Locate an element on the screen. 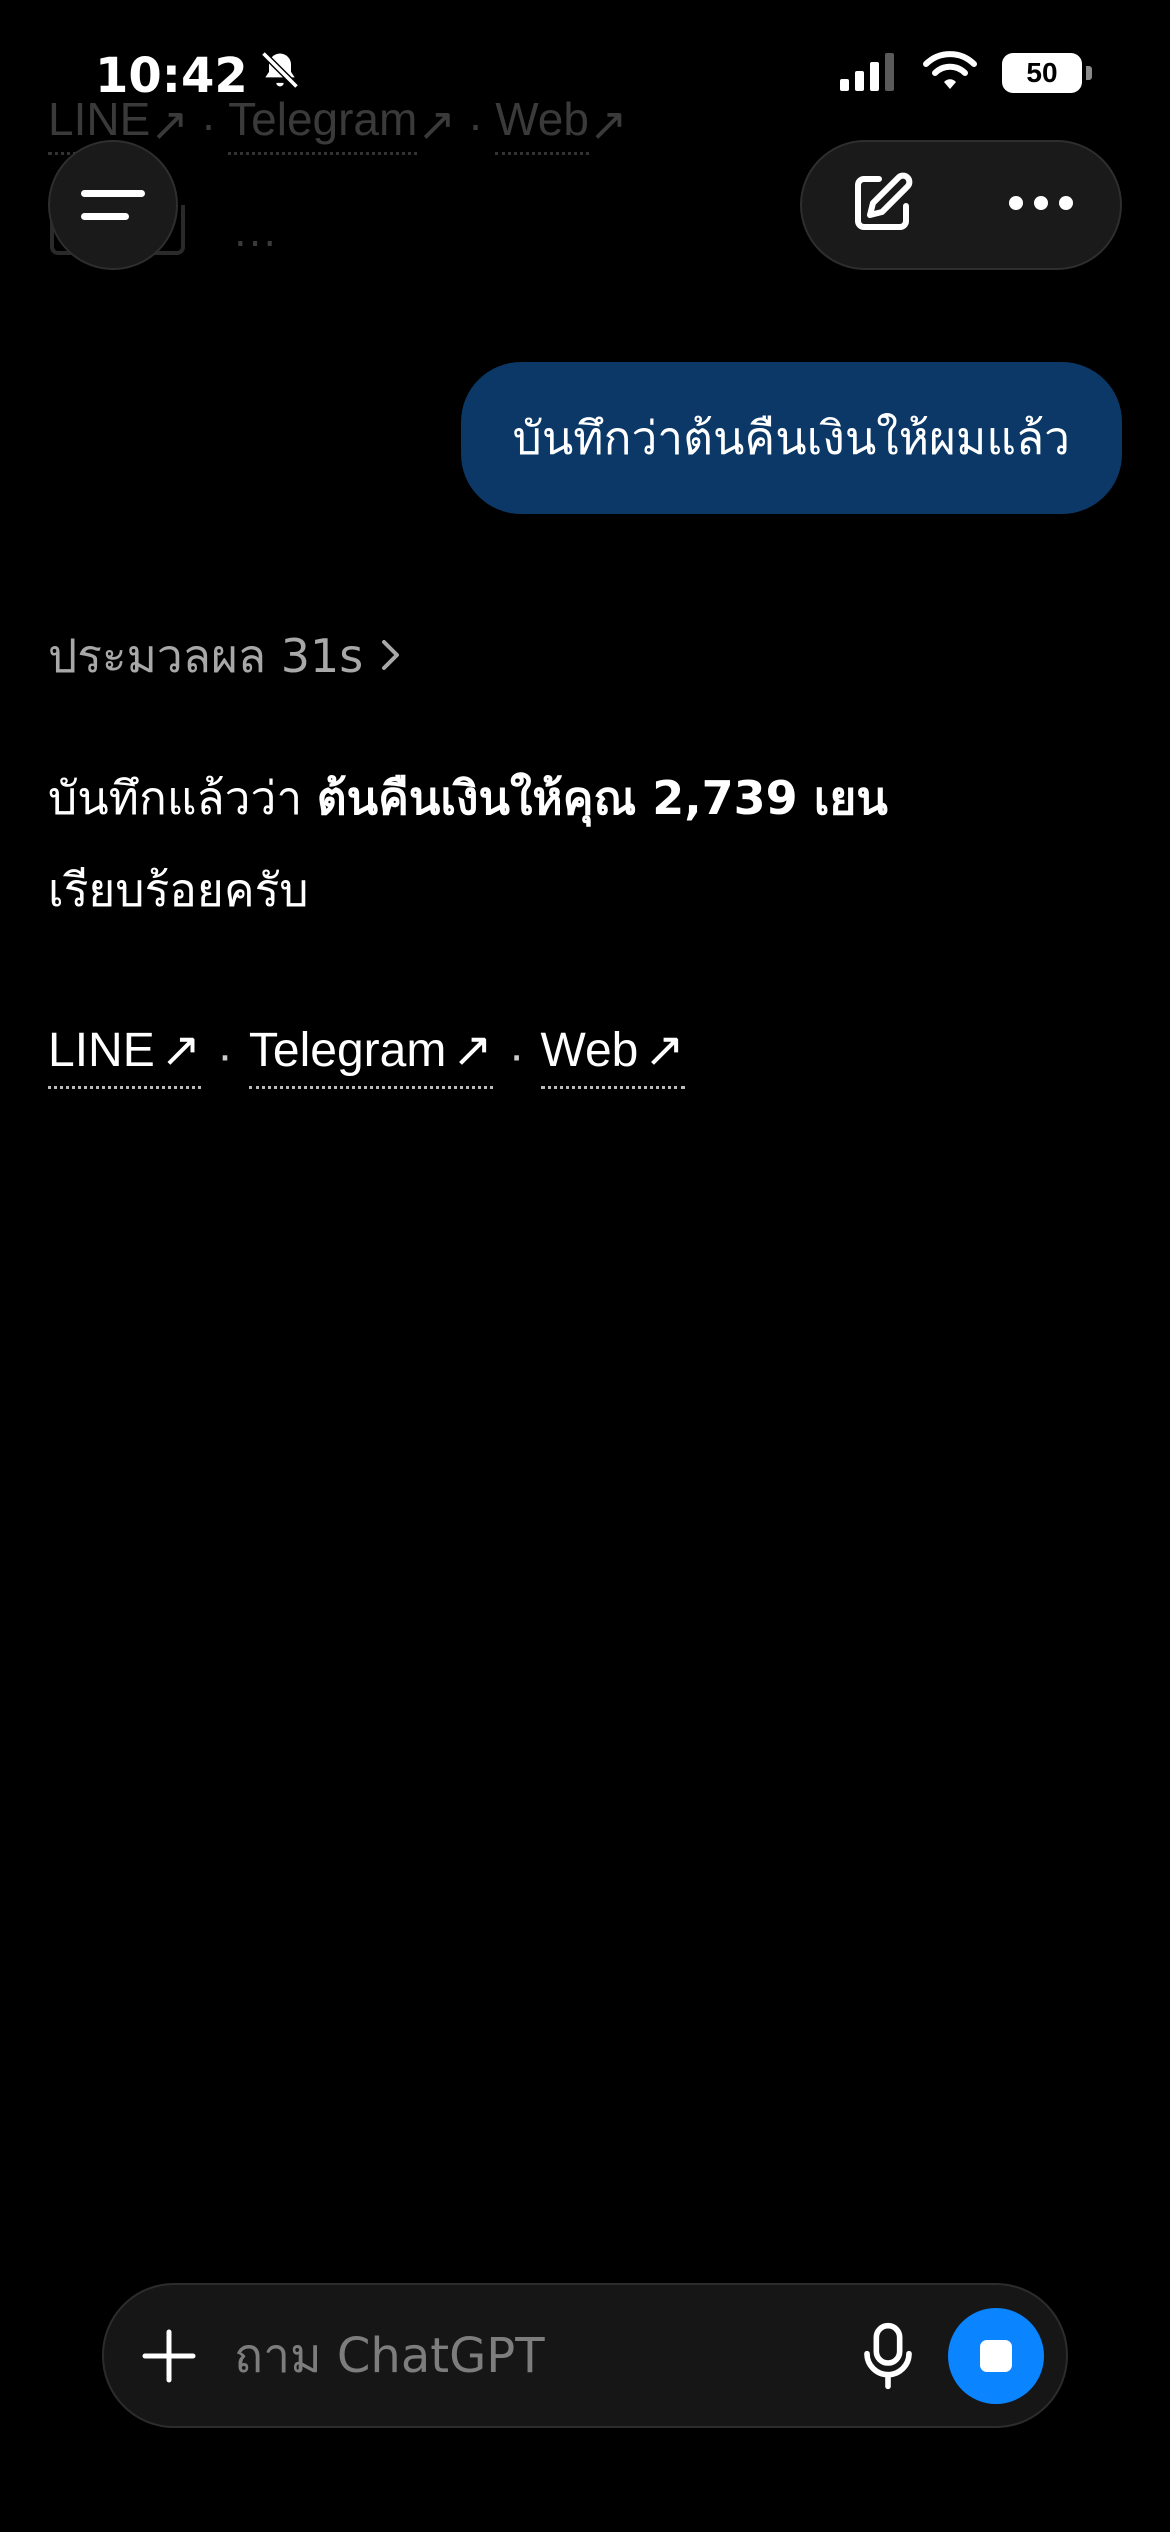  menu-button is located at coordinates (113, 205).